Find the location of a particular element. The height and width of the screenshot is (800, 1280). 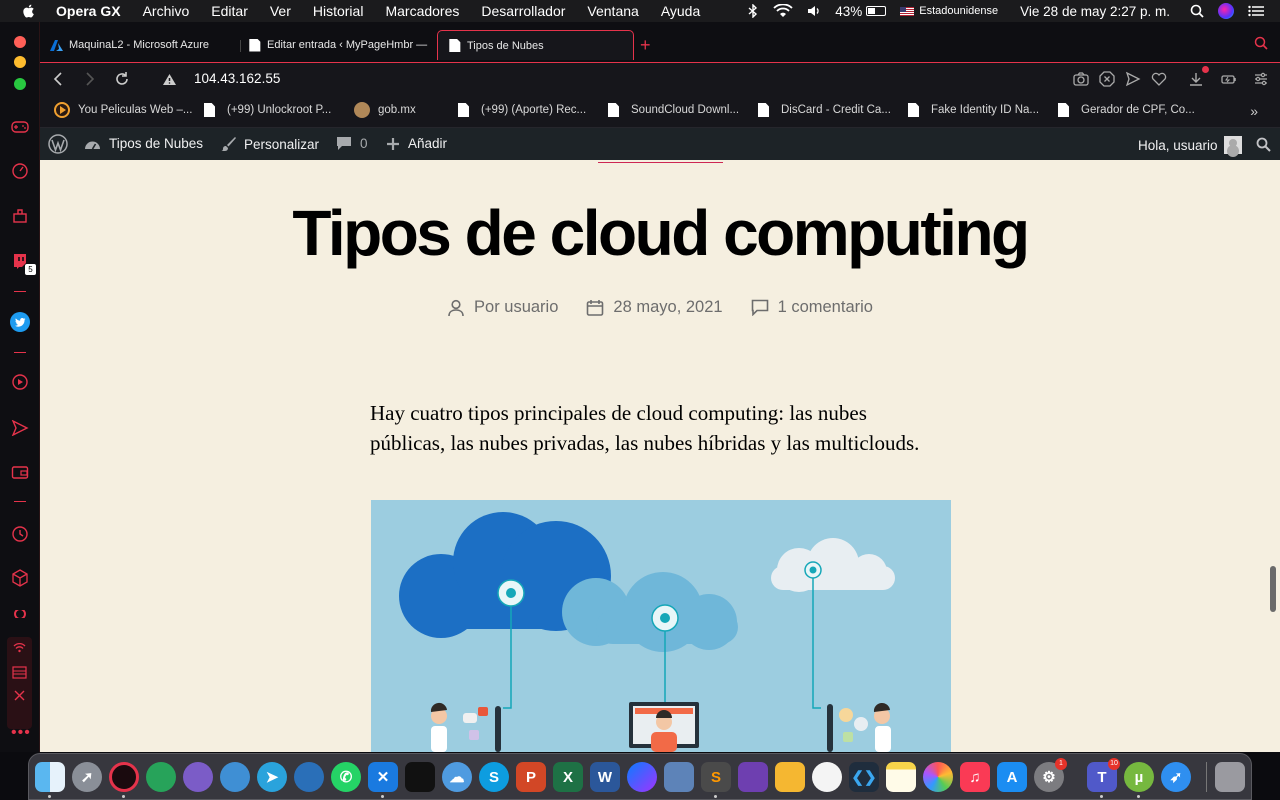

tab-tipos-de-nubes: Tipos de Nubes is located at coordinates (535, 45).